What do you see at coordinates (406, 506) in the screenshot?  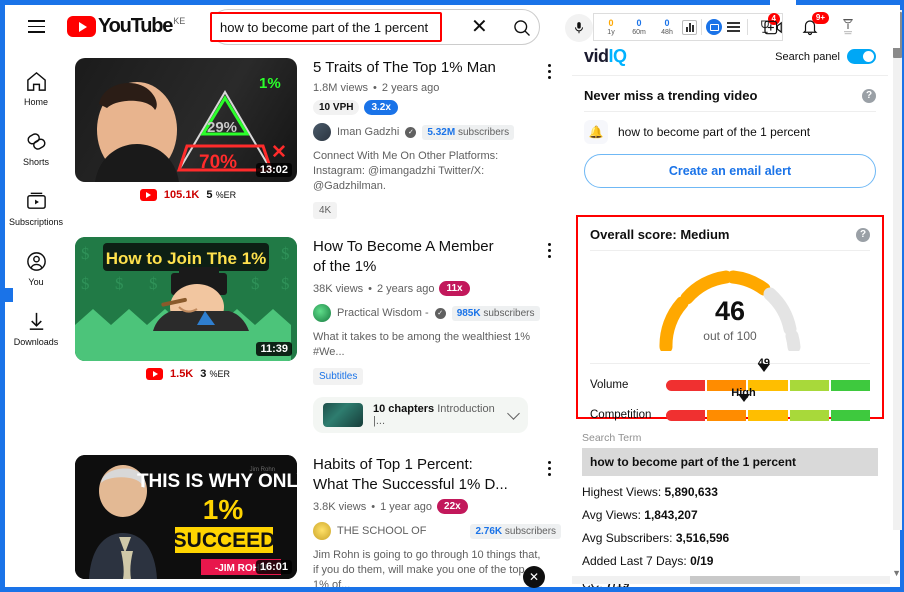 I see `video-age: 1 year ago` at bounding box center [406, 506].